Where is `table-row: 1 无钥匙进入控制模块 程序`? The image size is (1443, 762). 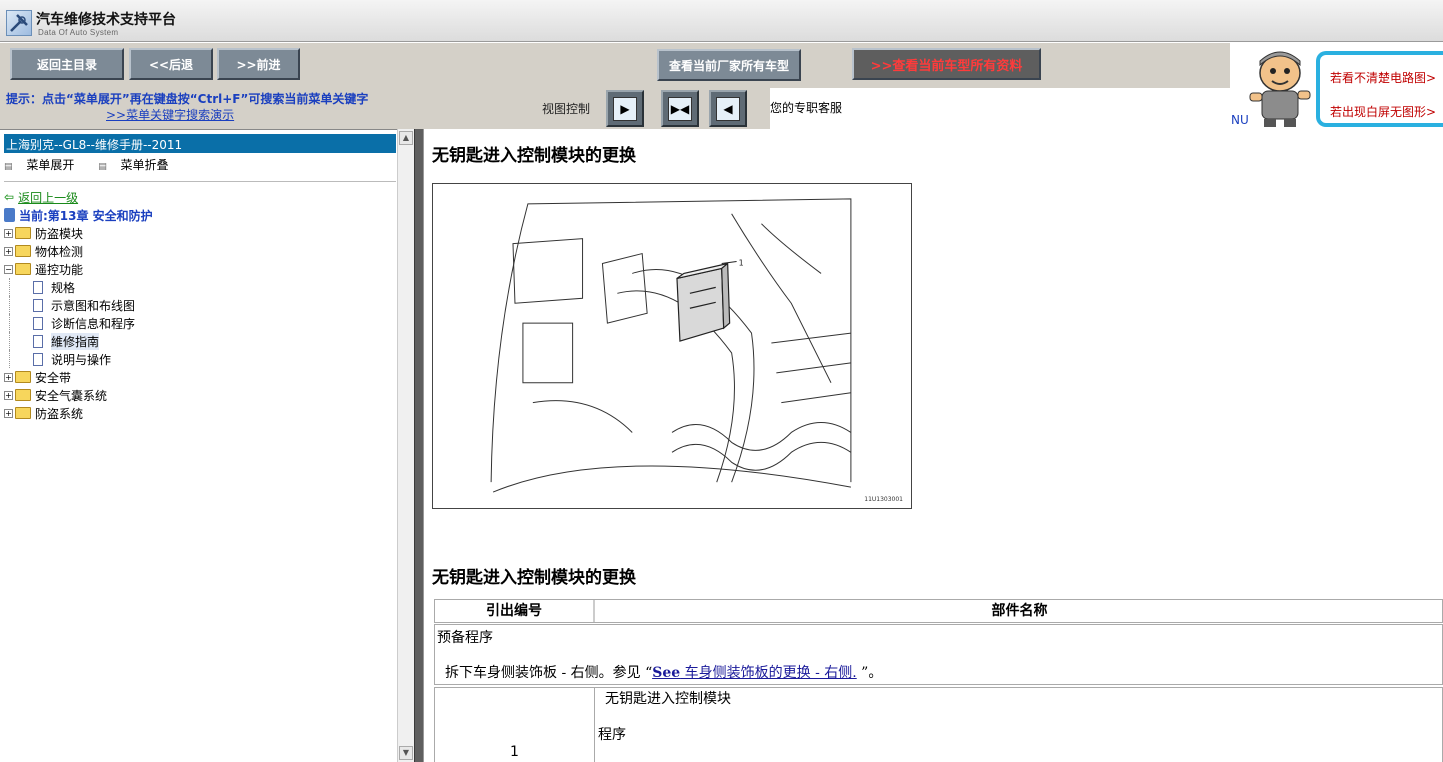 table-row: 1 无钥匙进入控制模块 程序 is located at coordinates (938, 724).